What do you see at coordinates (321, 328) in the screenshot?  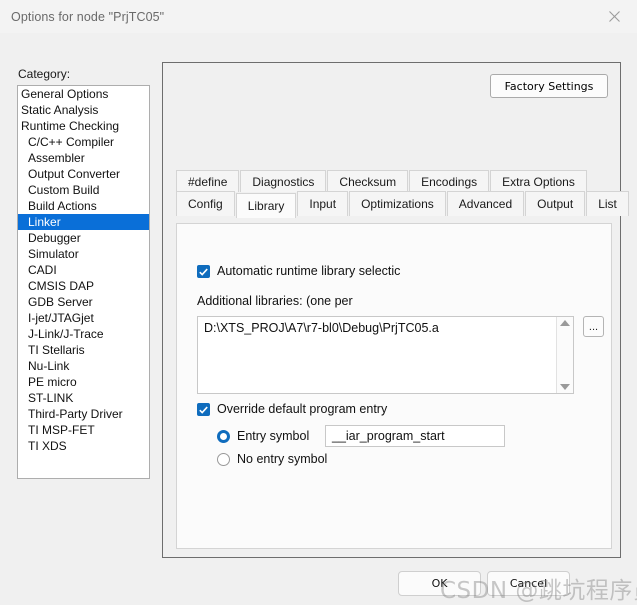 I see `additional-libraries-value: D:\XTS_PROJ\A7\r7-bl0\Debug\PrjTC05.a` at bounding box center [321, 328].